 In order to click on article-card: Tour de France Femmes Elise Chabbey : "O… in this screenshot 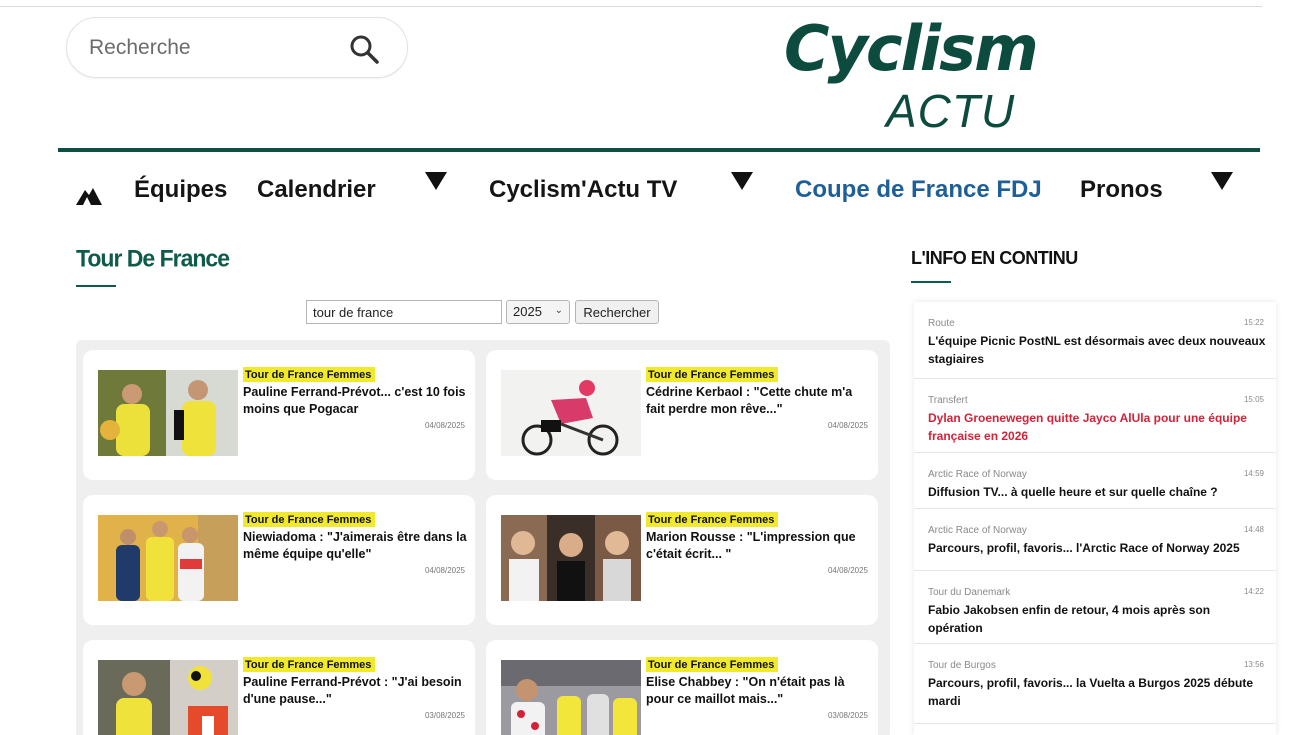, I will do `click(682, 687)`.